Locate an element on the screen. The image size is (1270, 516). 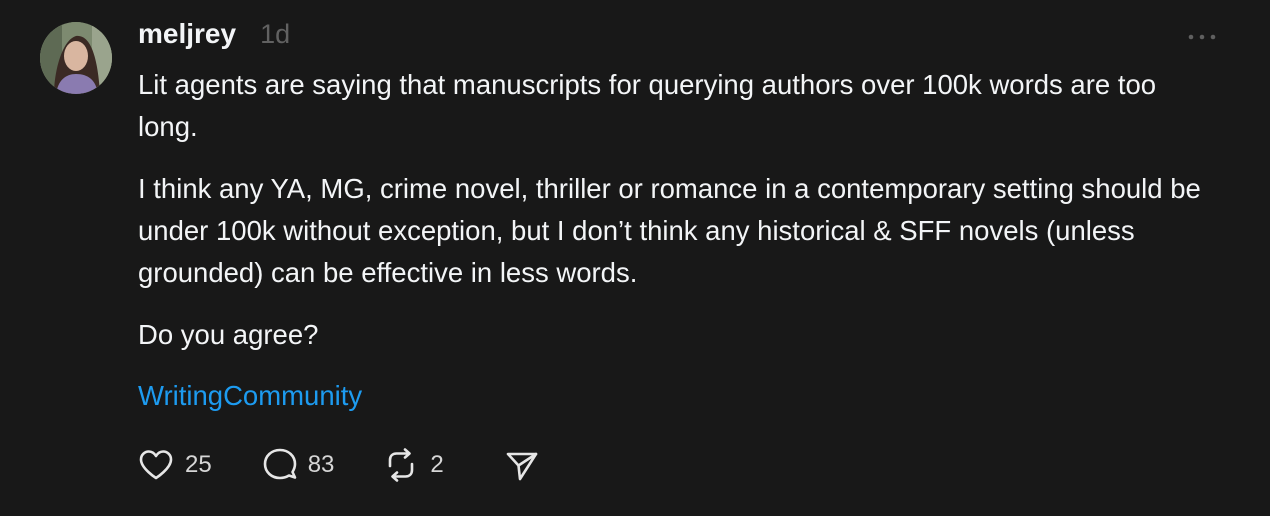
send-icon is located at coordinates (522, 466).